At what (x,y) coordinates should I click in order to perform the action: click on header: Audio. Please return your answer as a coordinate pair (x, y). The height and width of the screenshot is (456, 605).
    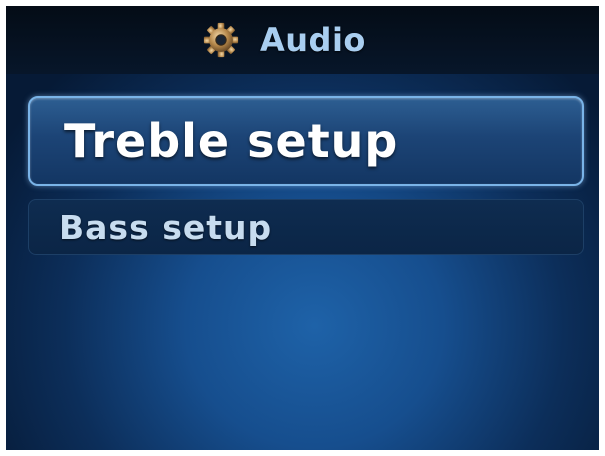
    Looking at the image, I should click on (284, 40).